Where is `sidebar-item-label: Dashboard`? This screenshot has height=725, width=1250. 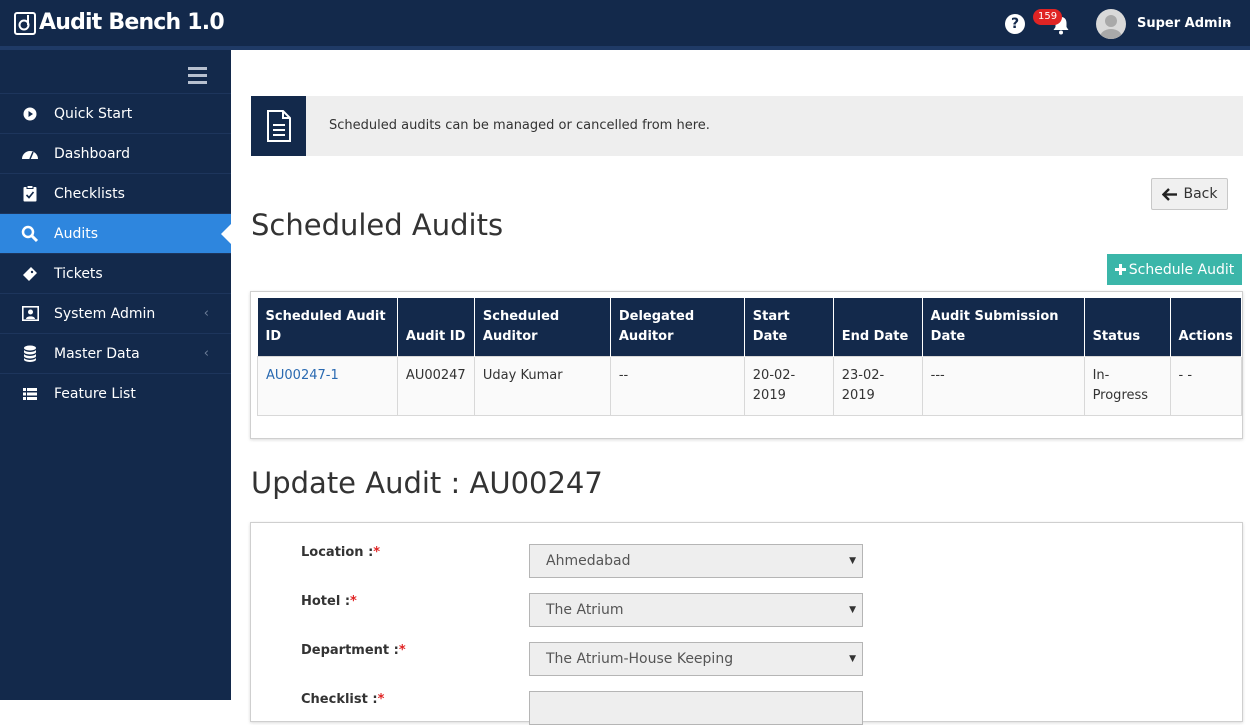 sidebar-item-label: Dashboard is located at coordinates (92, 153).